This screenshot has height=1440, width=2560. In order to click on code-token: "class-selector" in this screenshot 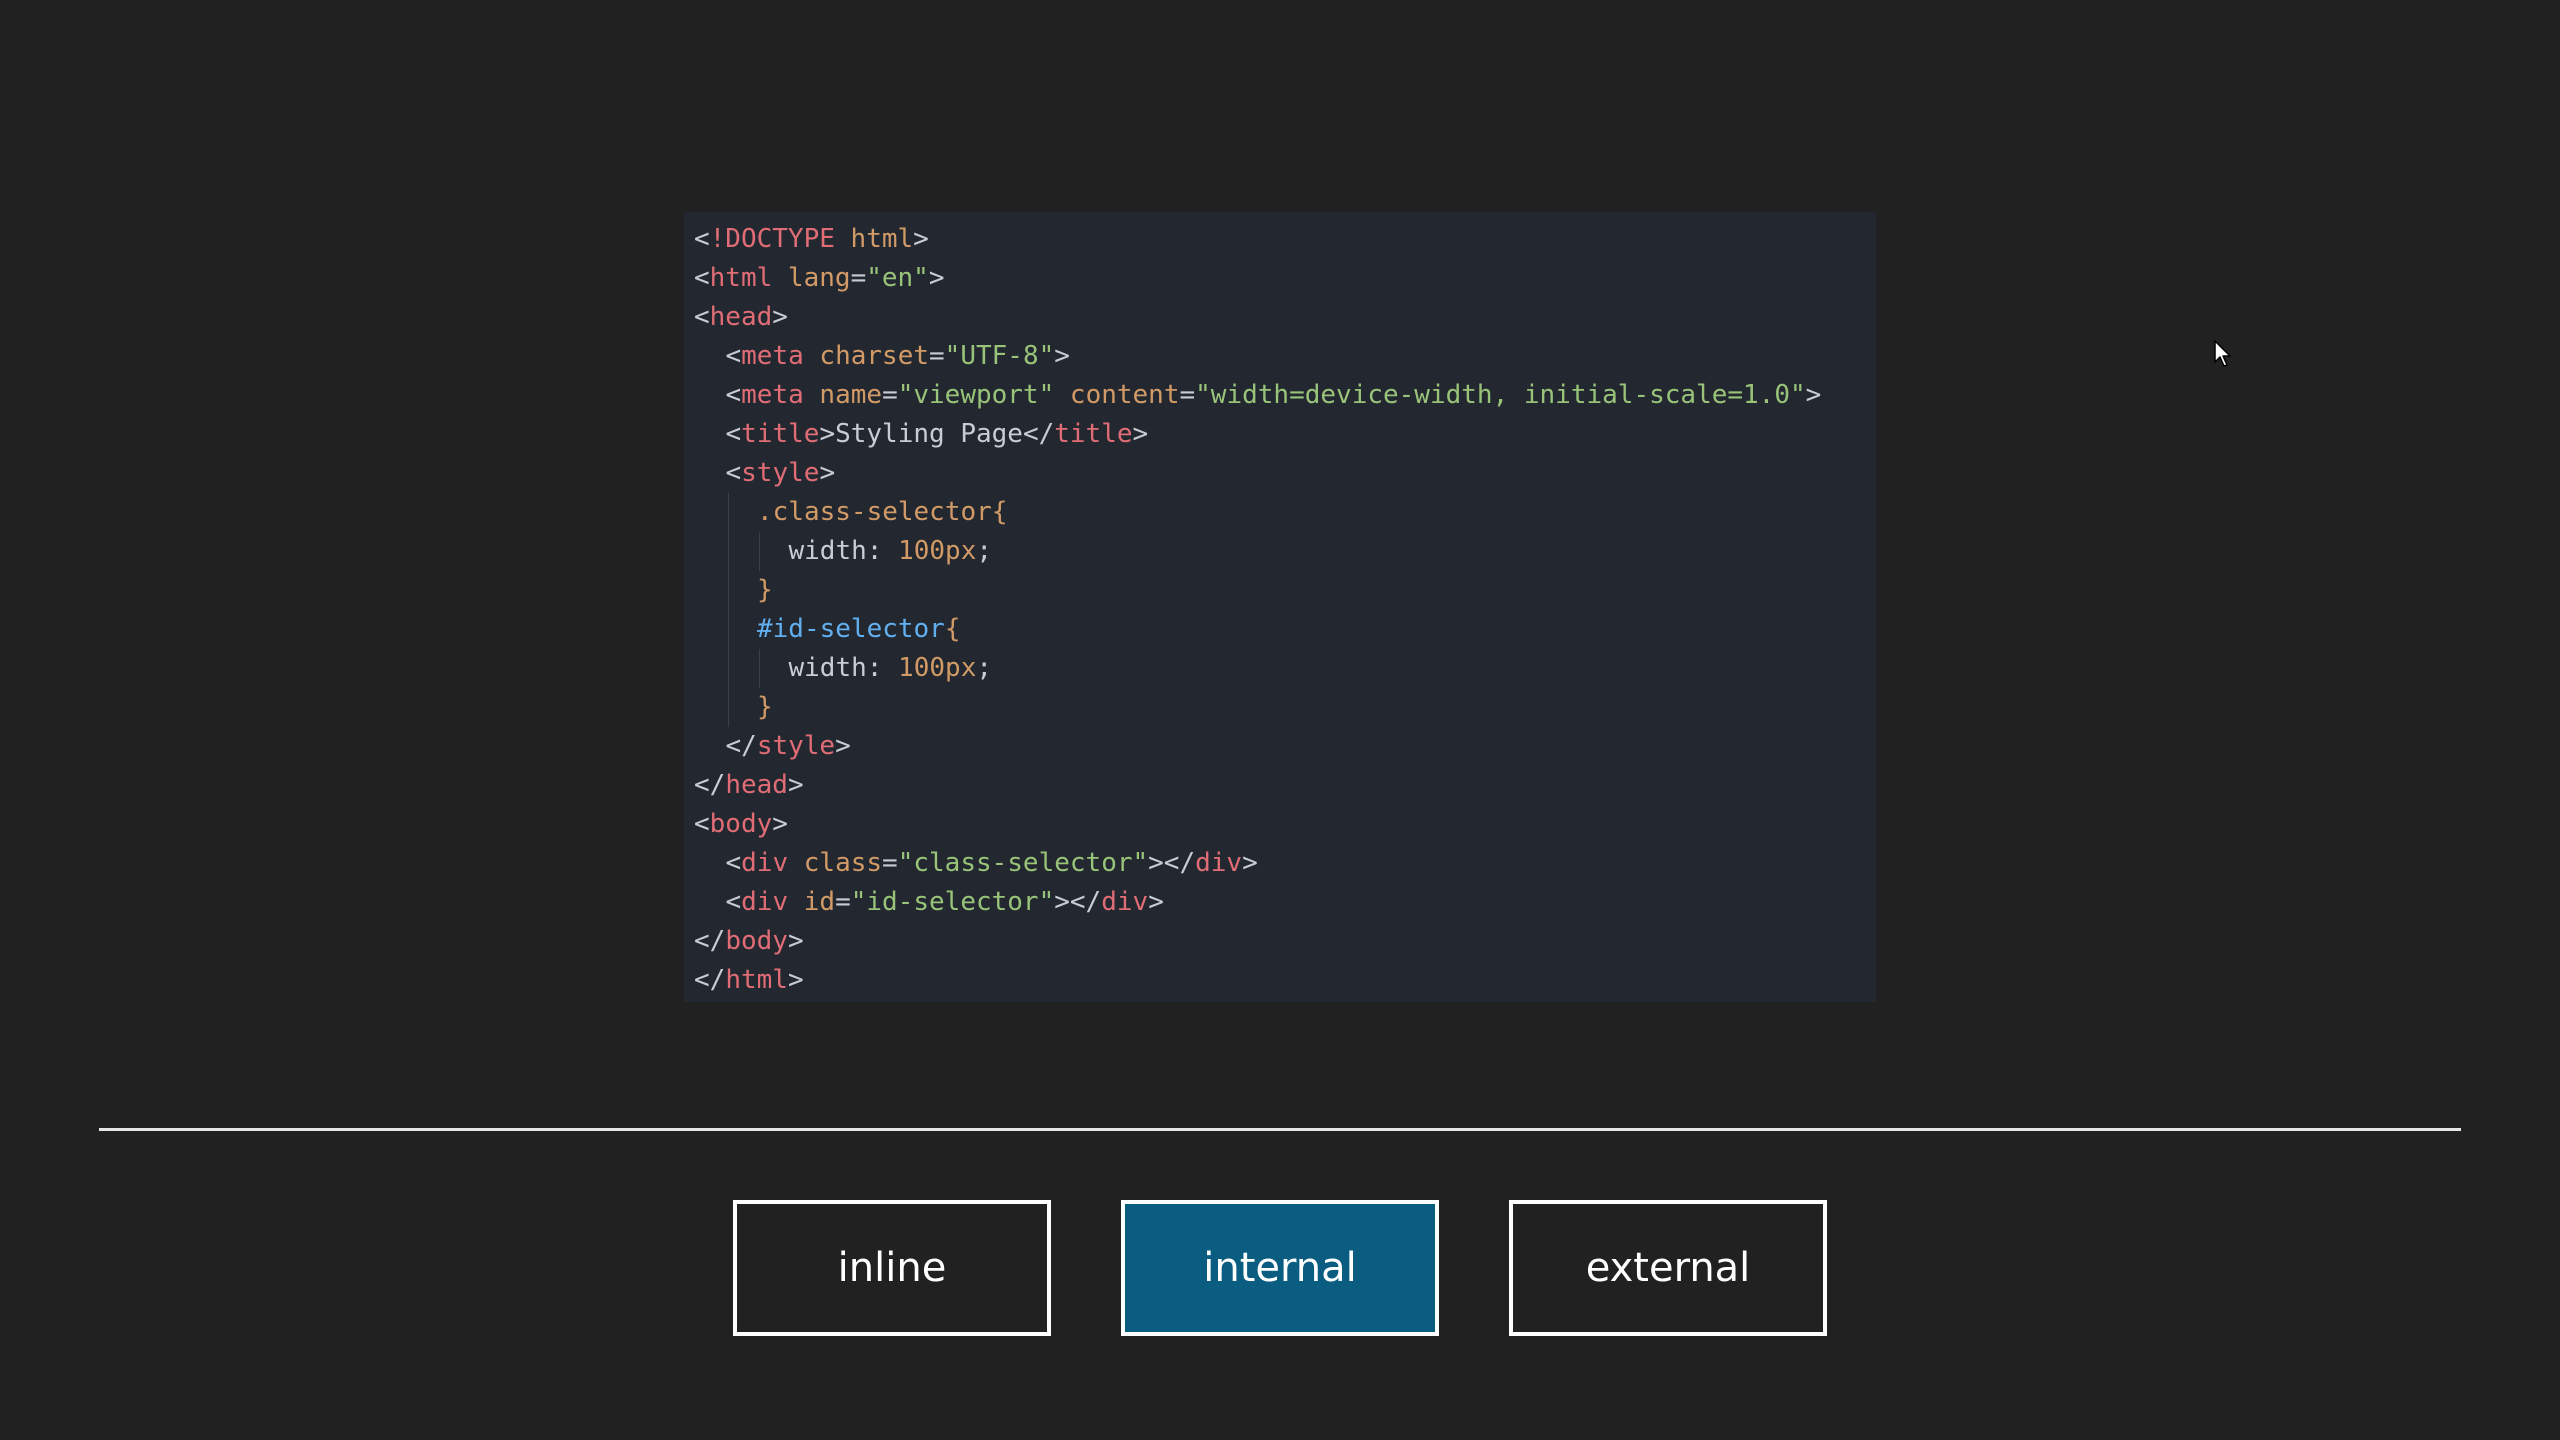, I will do `click(1023, 863)`.